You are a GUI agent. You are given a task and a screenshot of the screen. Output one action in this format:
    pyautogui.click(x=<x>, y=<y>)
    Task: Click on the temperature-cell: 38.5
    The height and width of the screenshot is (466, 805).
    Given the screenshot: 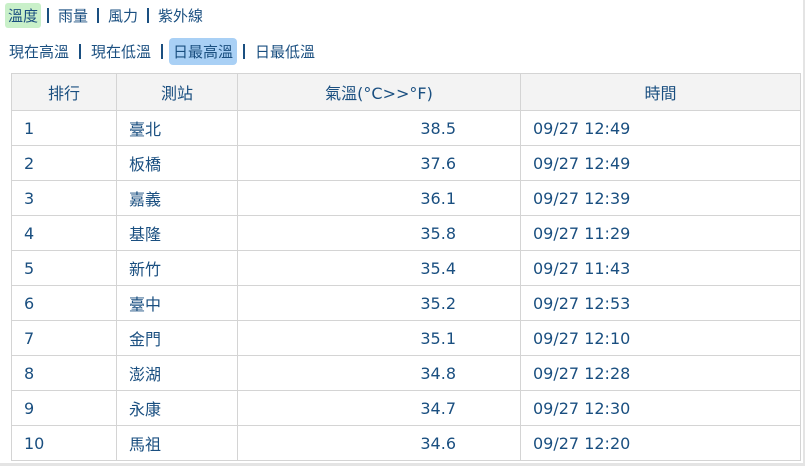 What is the action you would take?
    pyautogui.click(x=379, y=128)
    